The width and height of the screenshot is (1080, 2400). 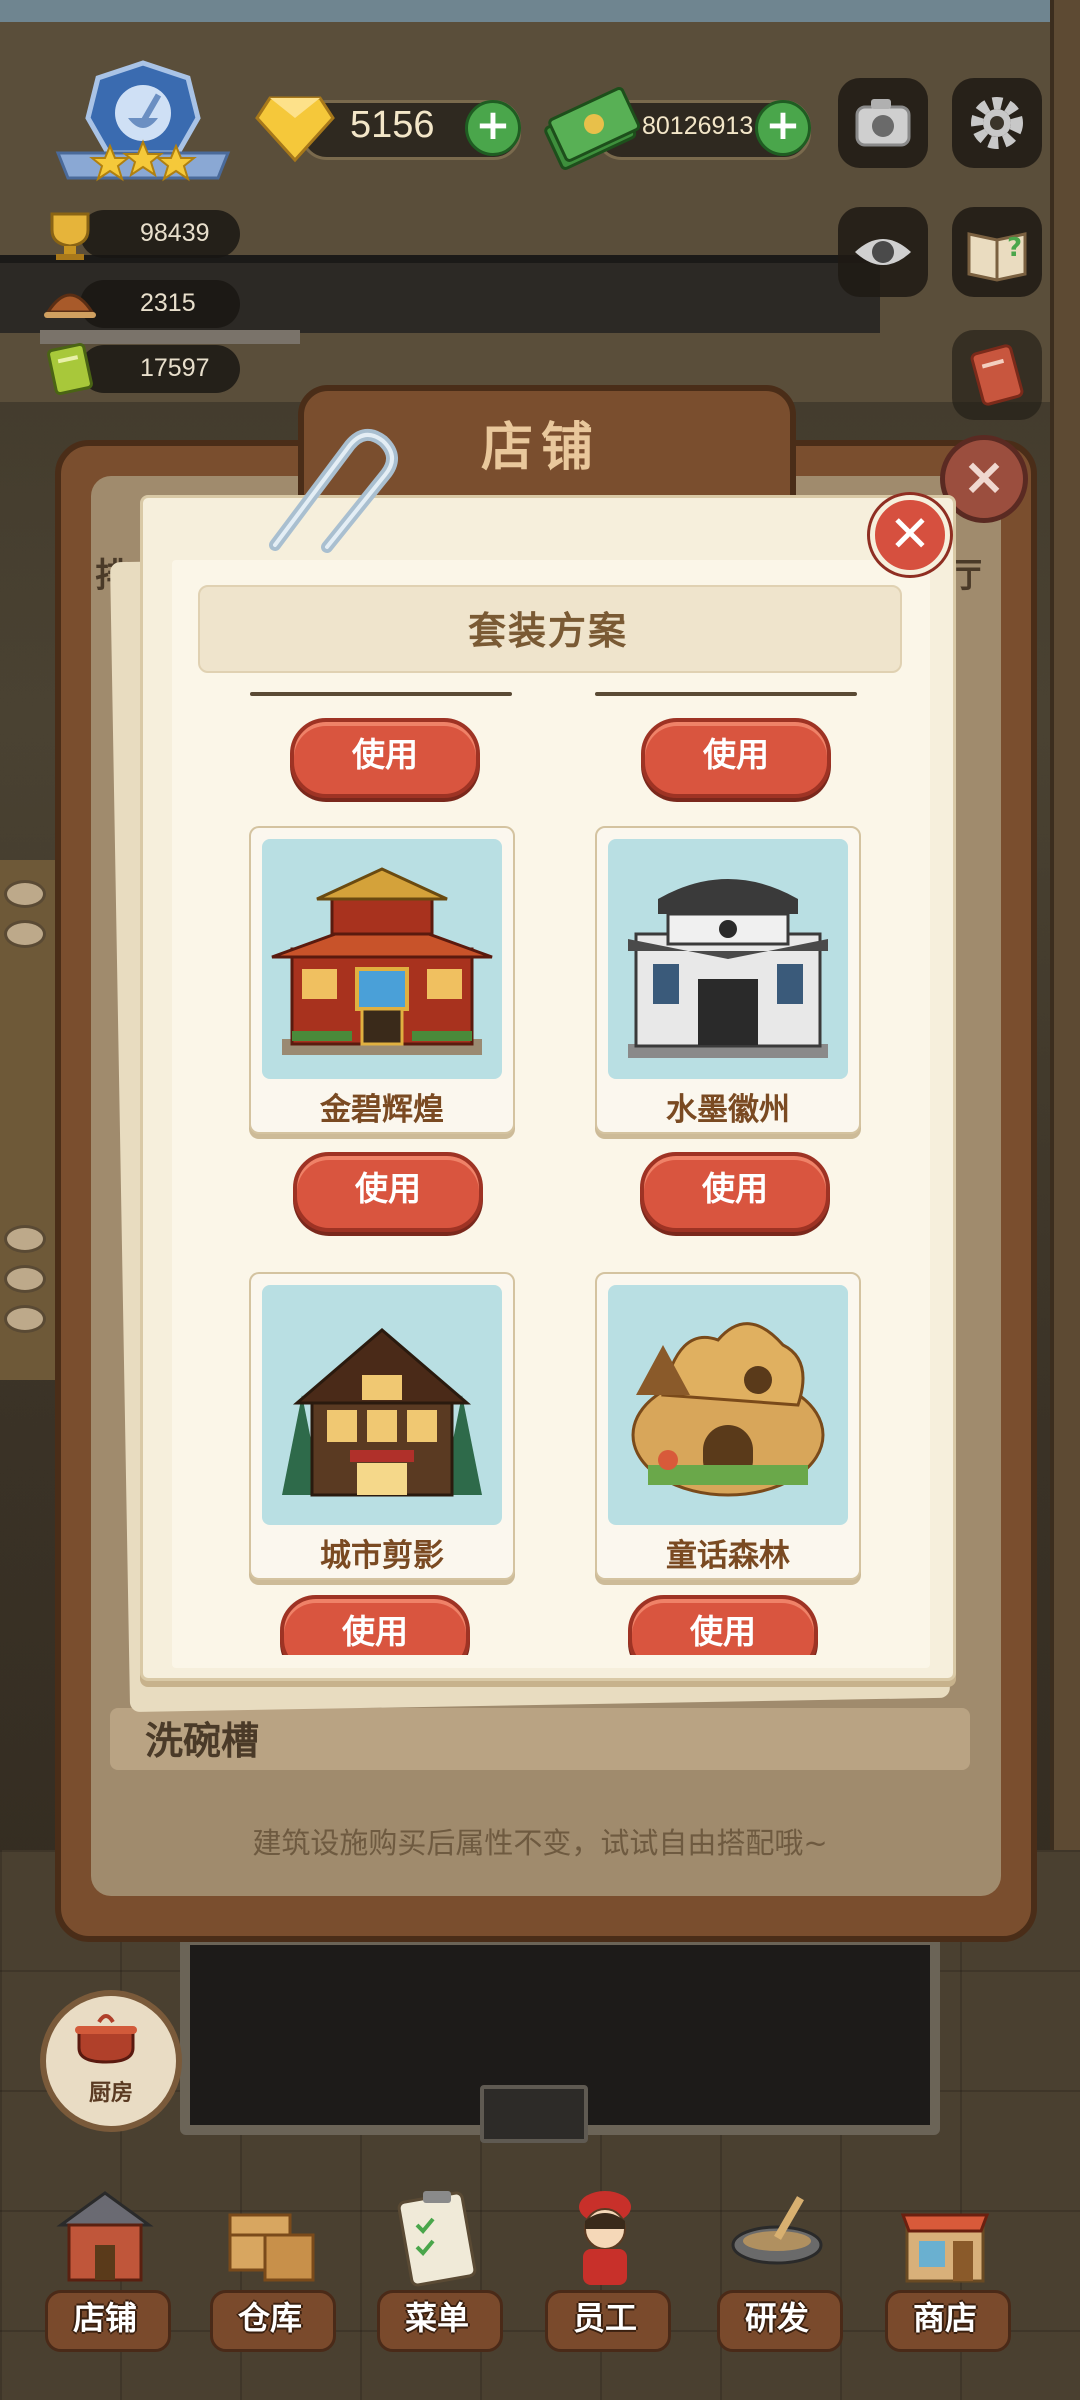 I want to click on stat-row: 17597, so click(x=143, y=369).